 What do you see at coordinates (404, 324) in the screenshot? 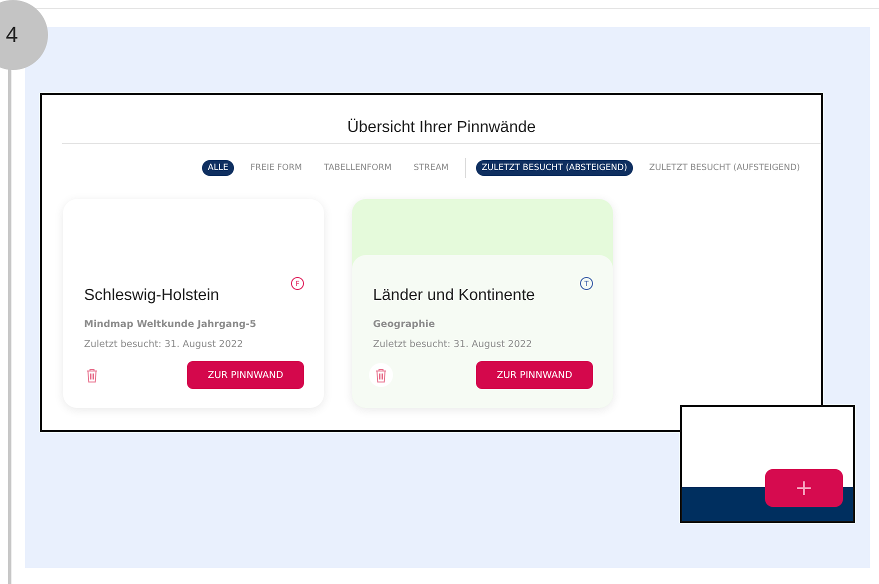
I see `board-subtitle: Geographie` at bounding box center [404, 324].